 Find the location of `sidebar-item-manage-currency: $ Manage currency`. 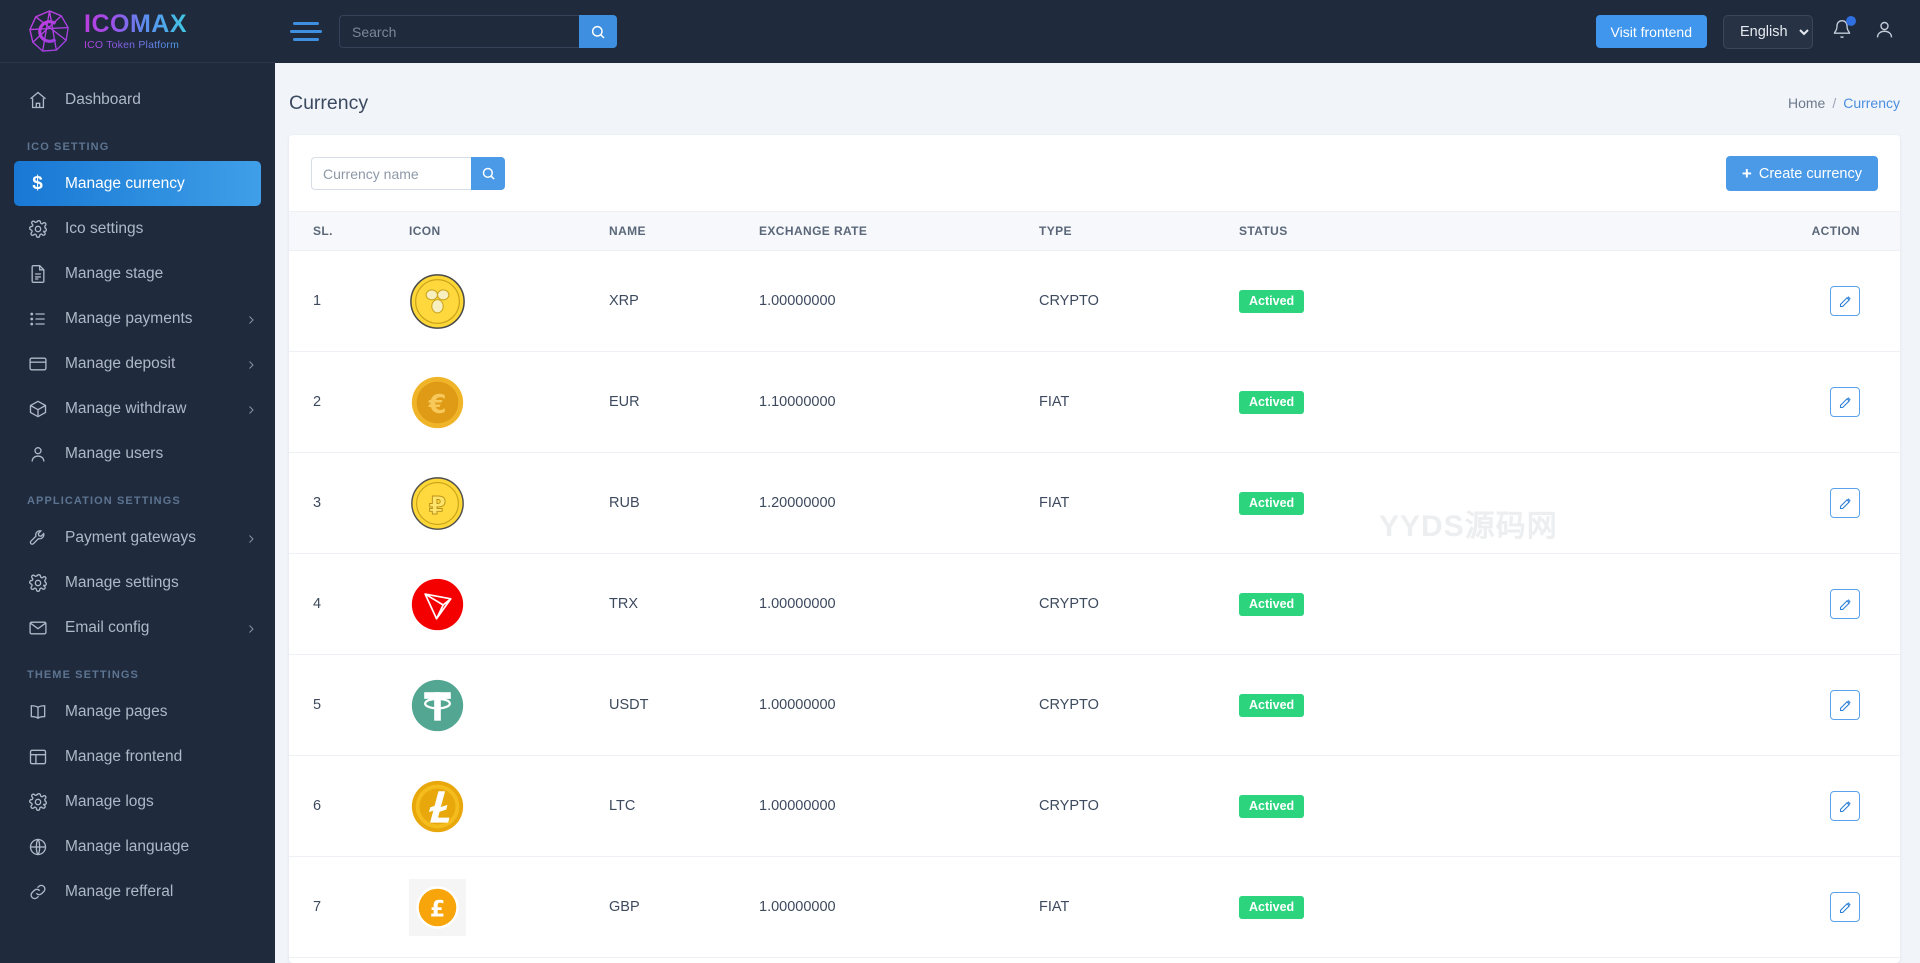

sidebar-item-manage-currency: $ Manage currency is located at coordinates (137, 183).